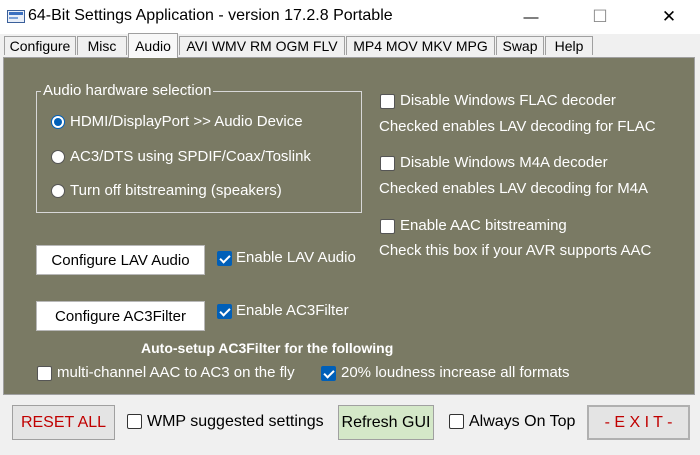  What do you see at coordinates (508, 100) in the screenshot?
I see `flac-label: Disable Windows FLAC decoder` at bounding box center [508, 100].